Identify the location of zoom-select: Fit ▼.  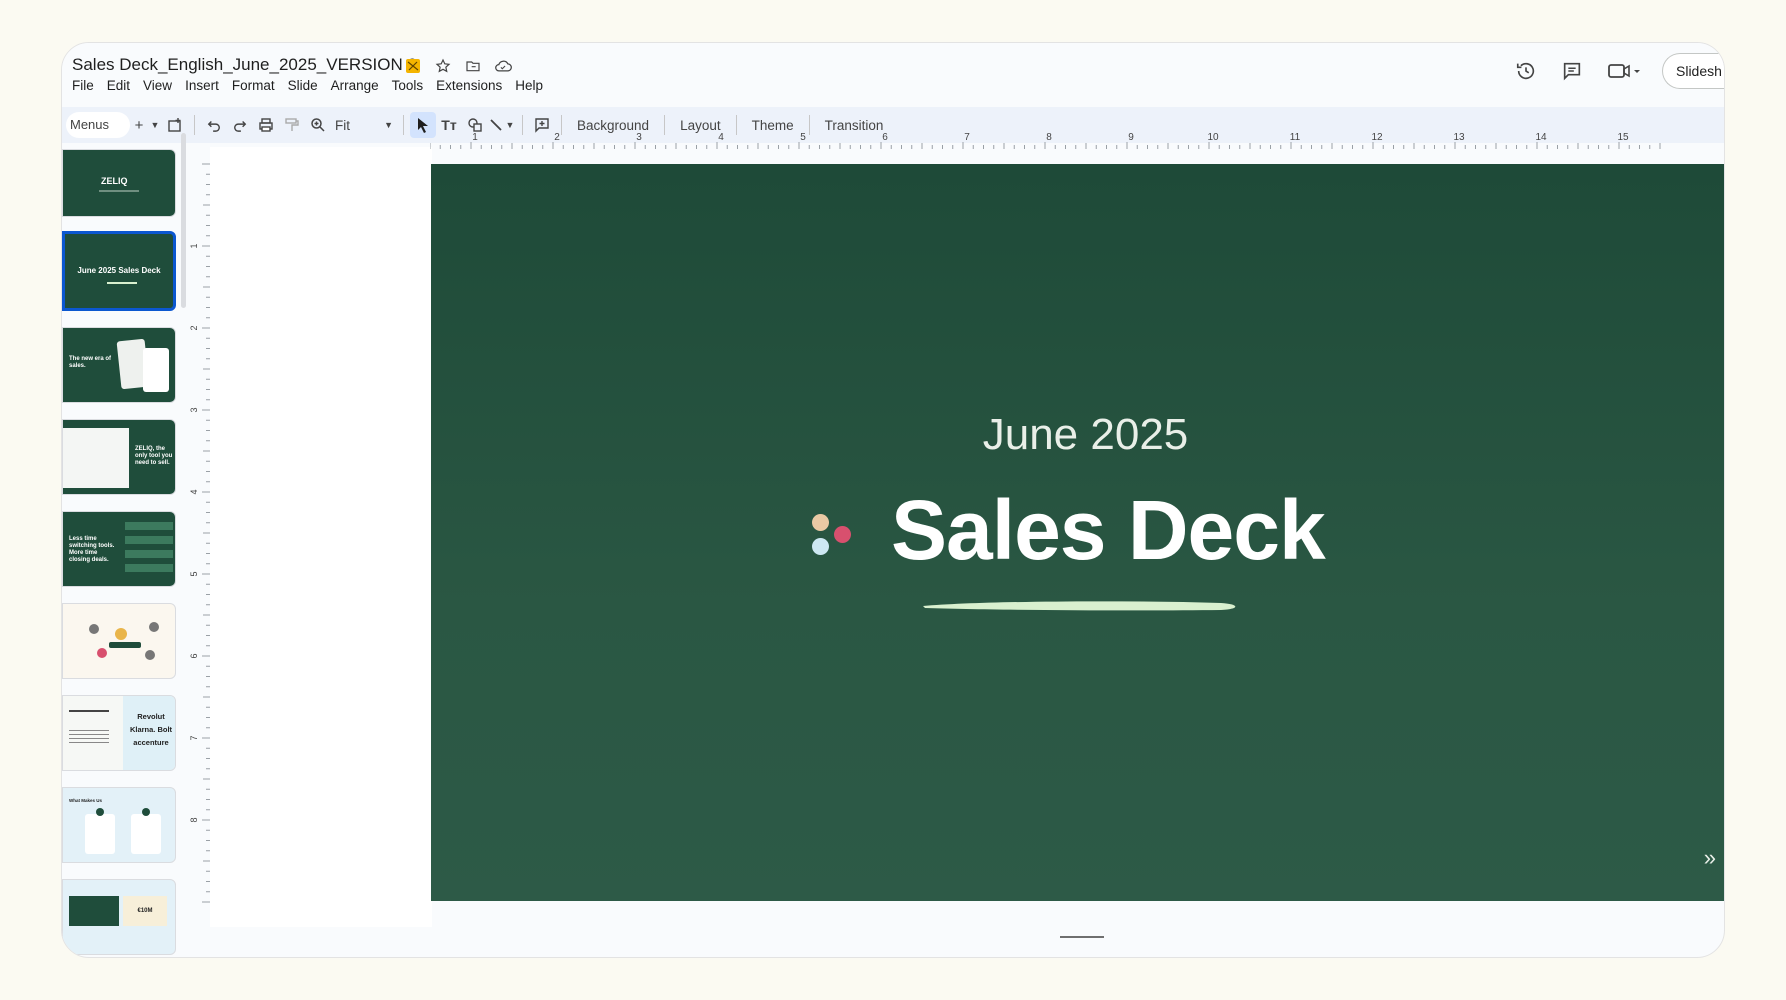
(364, 125).